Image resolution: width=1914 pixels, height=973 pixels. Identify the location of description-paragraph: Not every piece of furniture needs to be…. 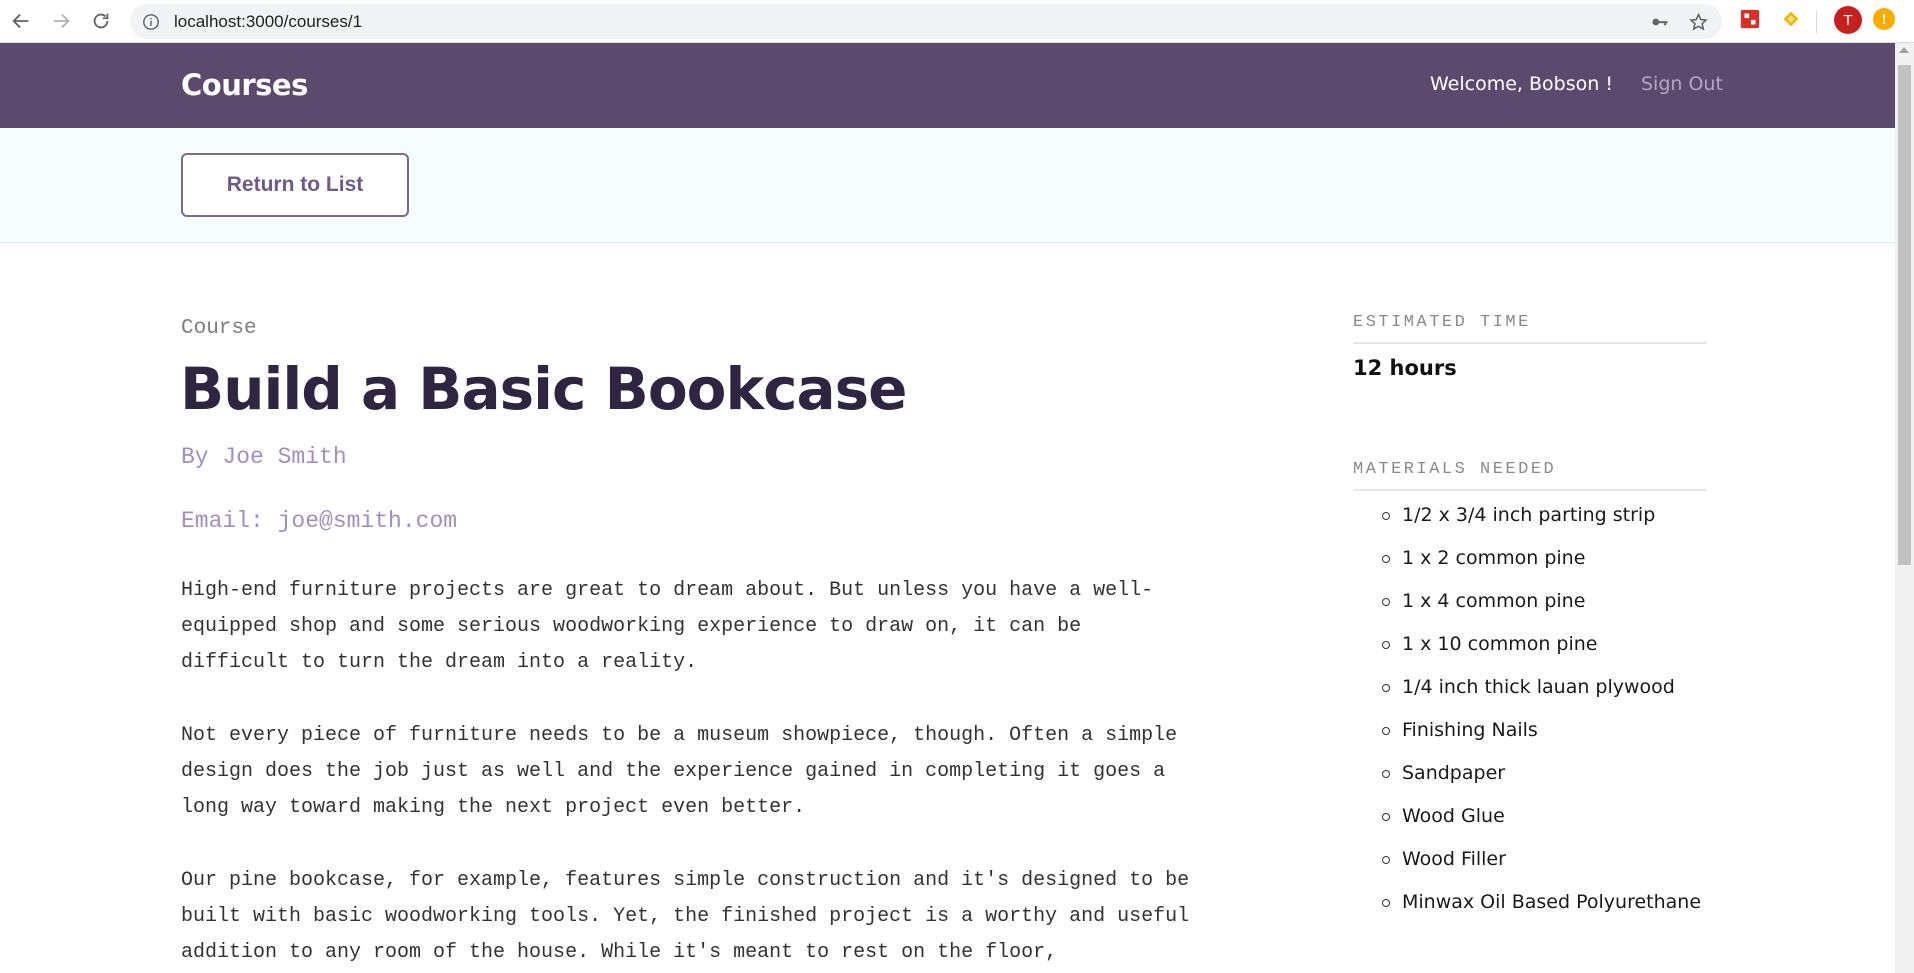
(679, 771).